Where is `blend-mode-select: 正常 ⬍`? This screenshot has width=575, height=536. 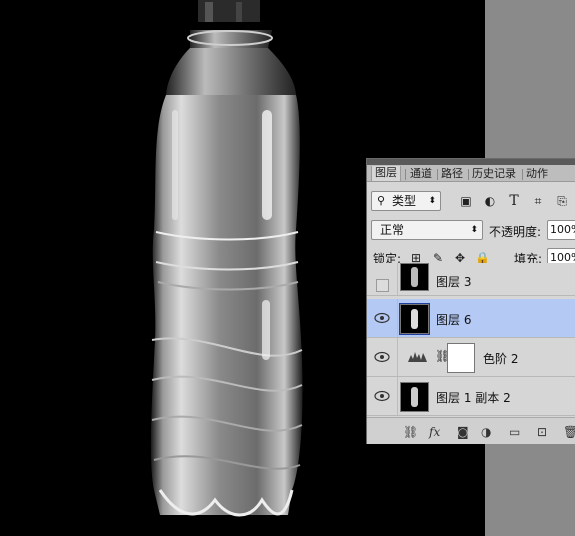 blend-mode-select: 正常 ⬍ is located at coordinates (427, 230).